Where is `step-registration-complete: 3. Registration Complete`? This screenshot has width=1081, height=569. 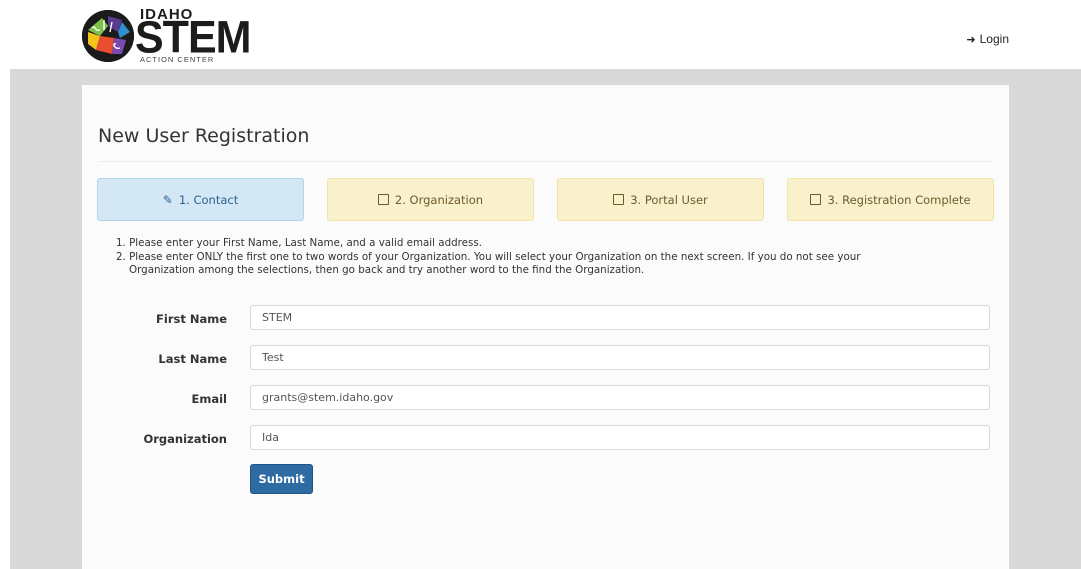
step-registration-complete: 3. Registration Complete is located at coordinates (890, 199).